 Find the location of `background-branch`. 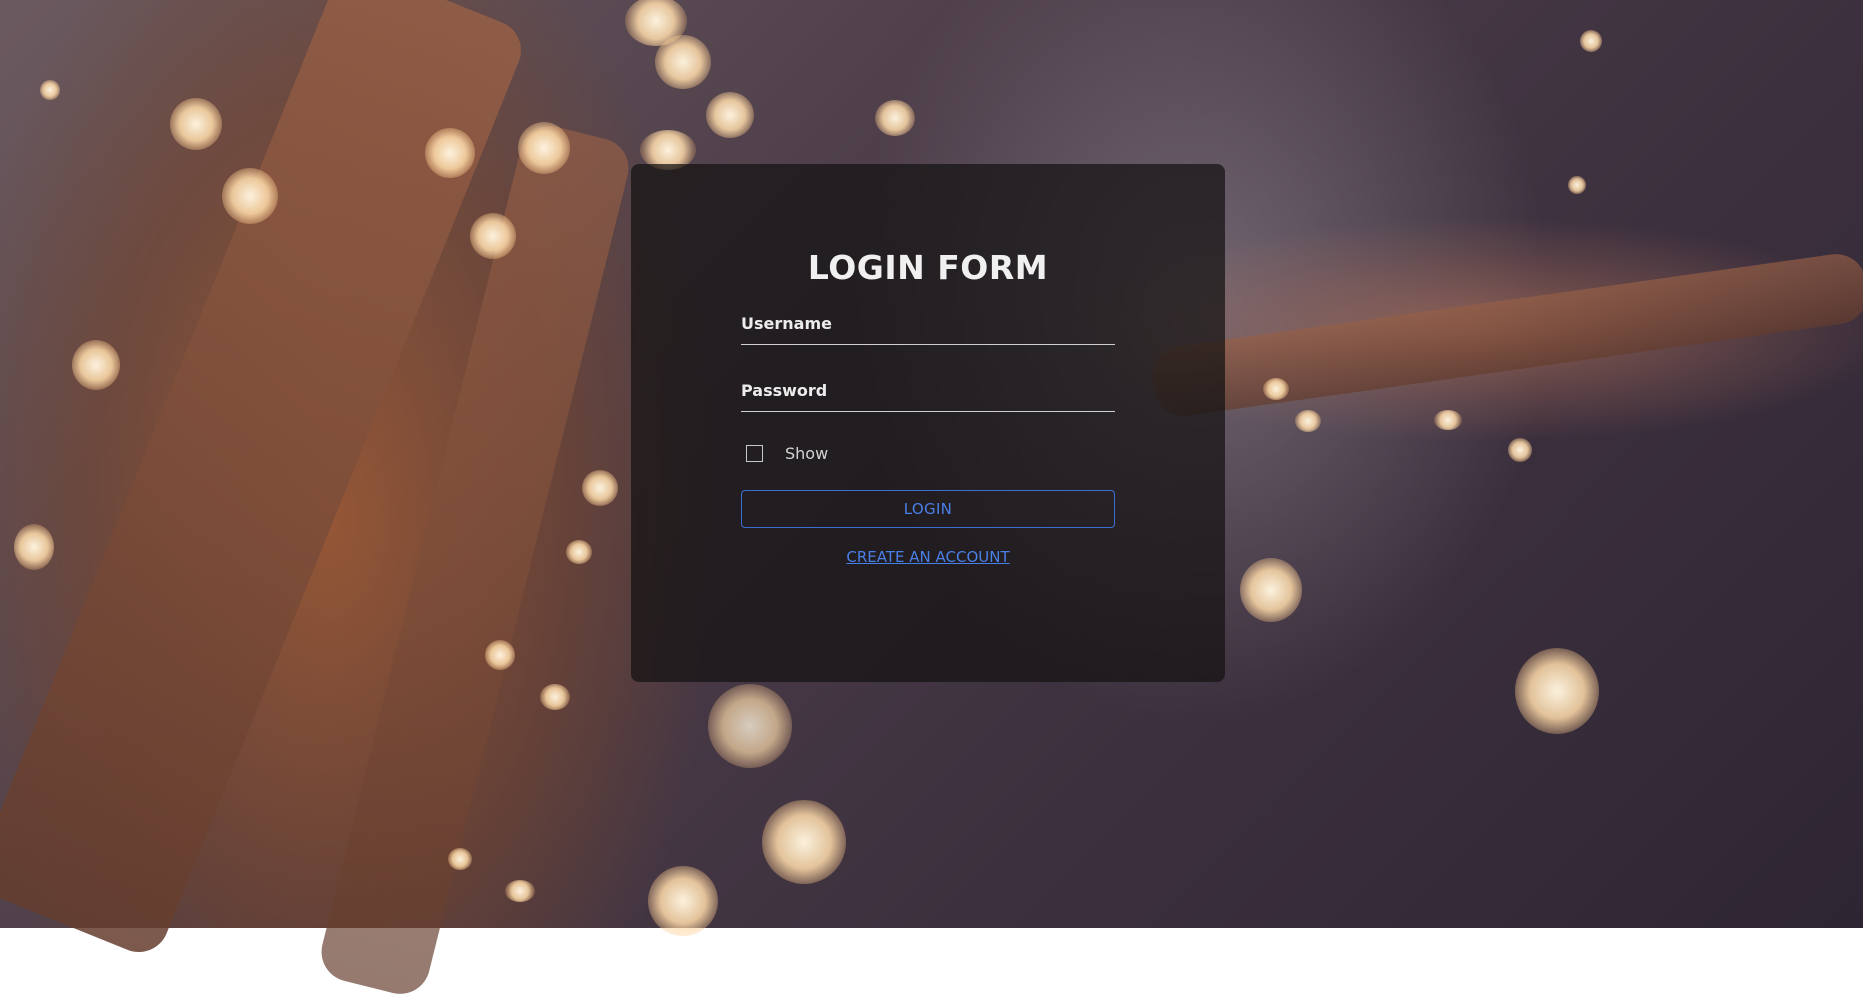

background-branch is located at coordinates (1505, 335).